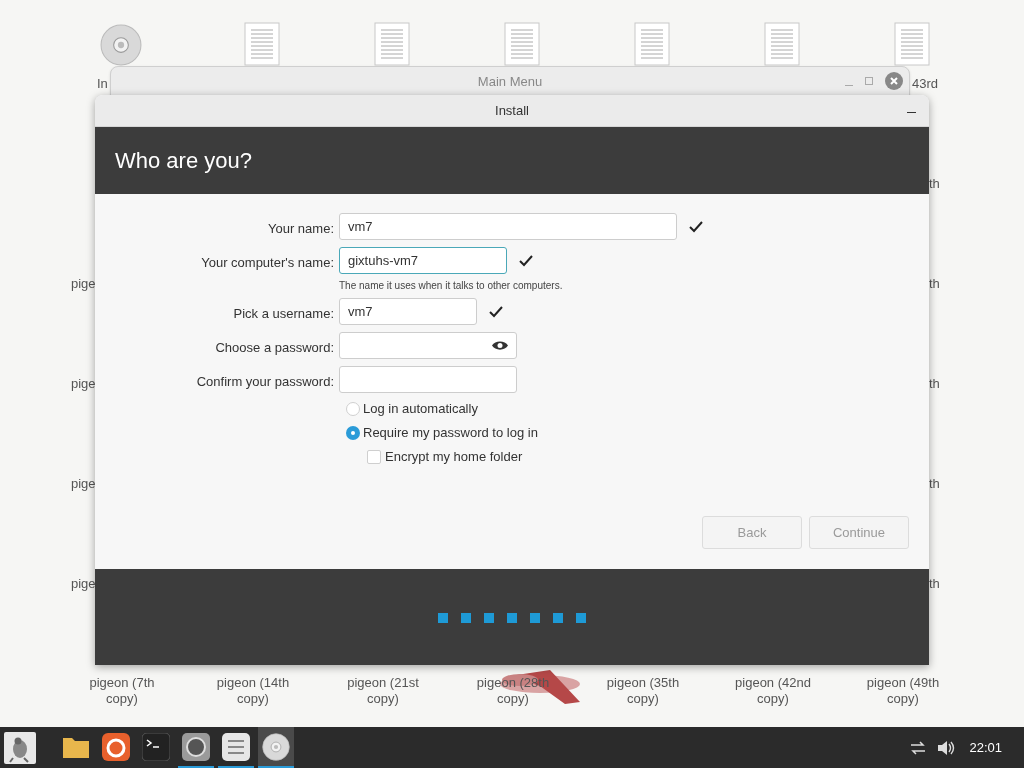  I want to click on terminal-icon, so click(156, 746).